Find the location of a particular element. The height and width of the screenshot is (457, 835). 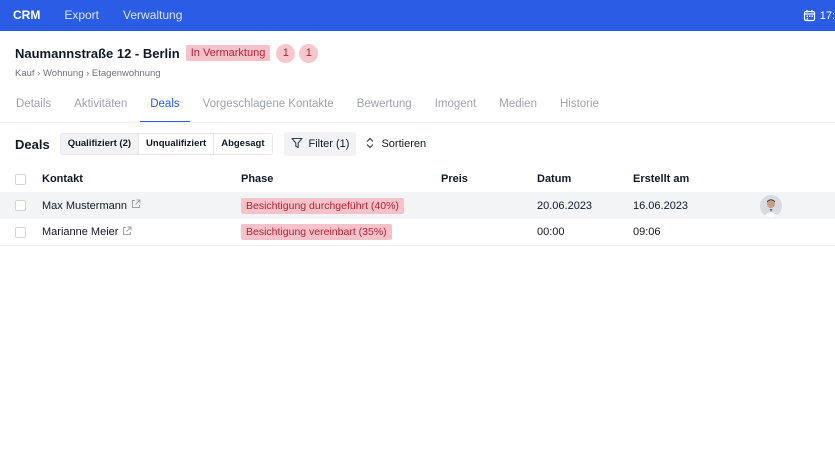

counter-badge-2: 1 is located at coordinates (309, 53).